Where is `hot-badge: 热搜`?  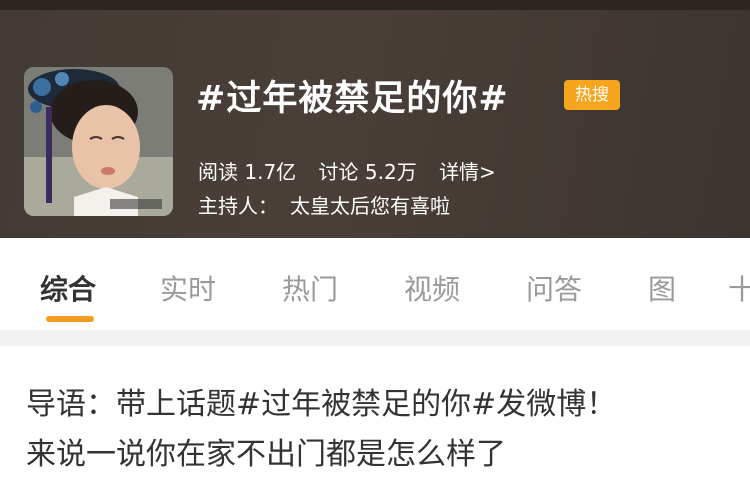 hot-badge: 热搜 is located at coordinates (592, 95).